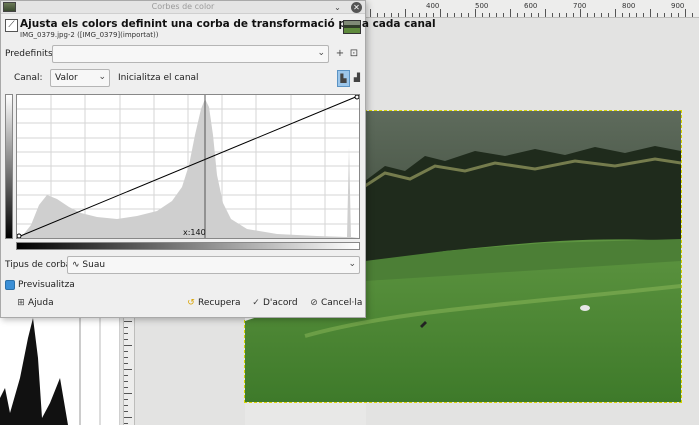 Image resolution: width=699 pixels, height=425 pixels. Describe the element at coordinates (337, 7) in the screenshot. I see `minimize-icon: ⌄` at that location.